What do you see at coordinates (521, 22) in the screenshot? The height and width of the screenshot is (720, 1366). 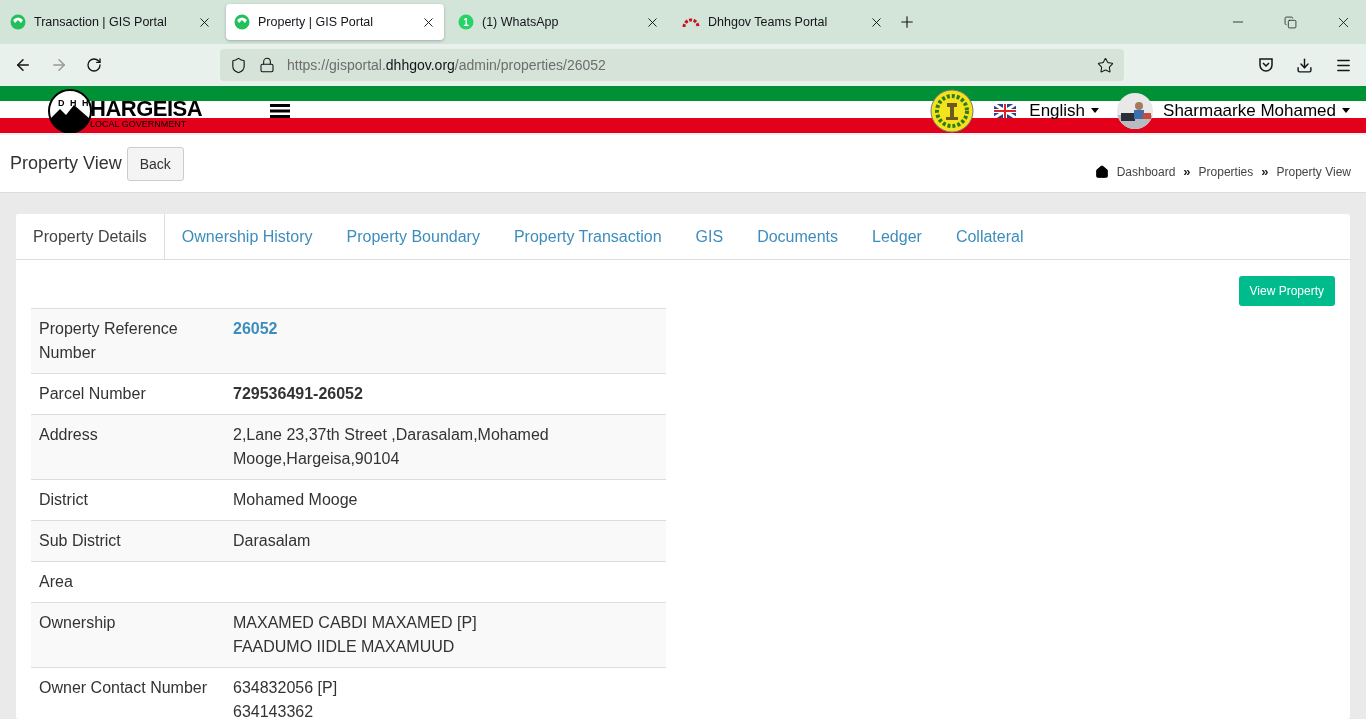 I see `tab-title: (1) WhatsApp` at bounding box center [521, 22].